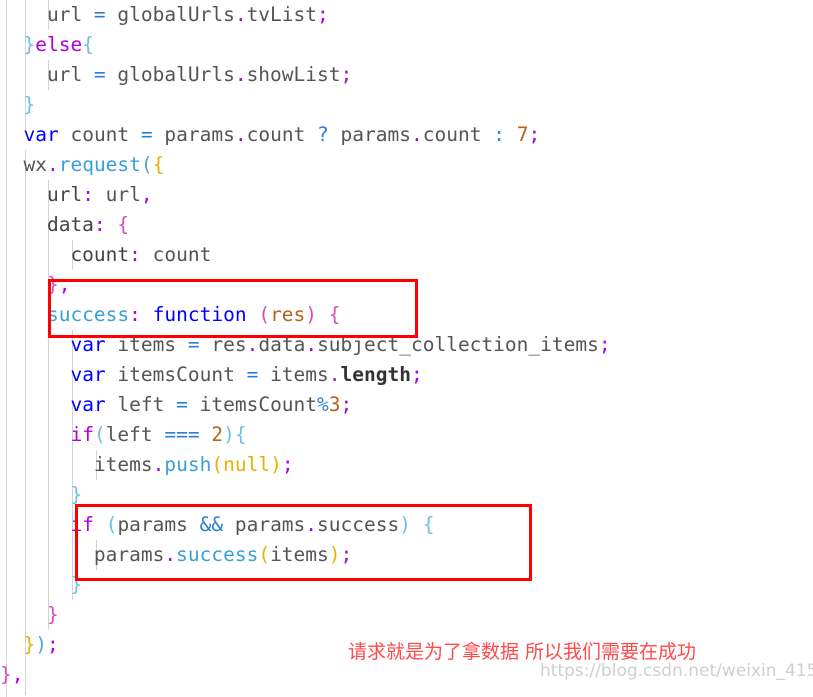  I want to click on code-line-22: });, so click(29, 644).